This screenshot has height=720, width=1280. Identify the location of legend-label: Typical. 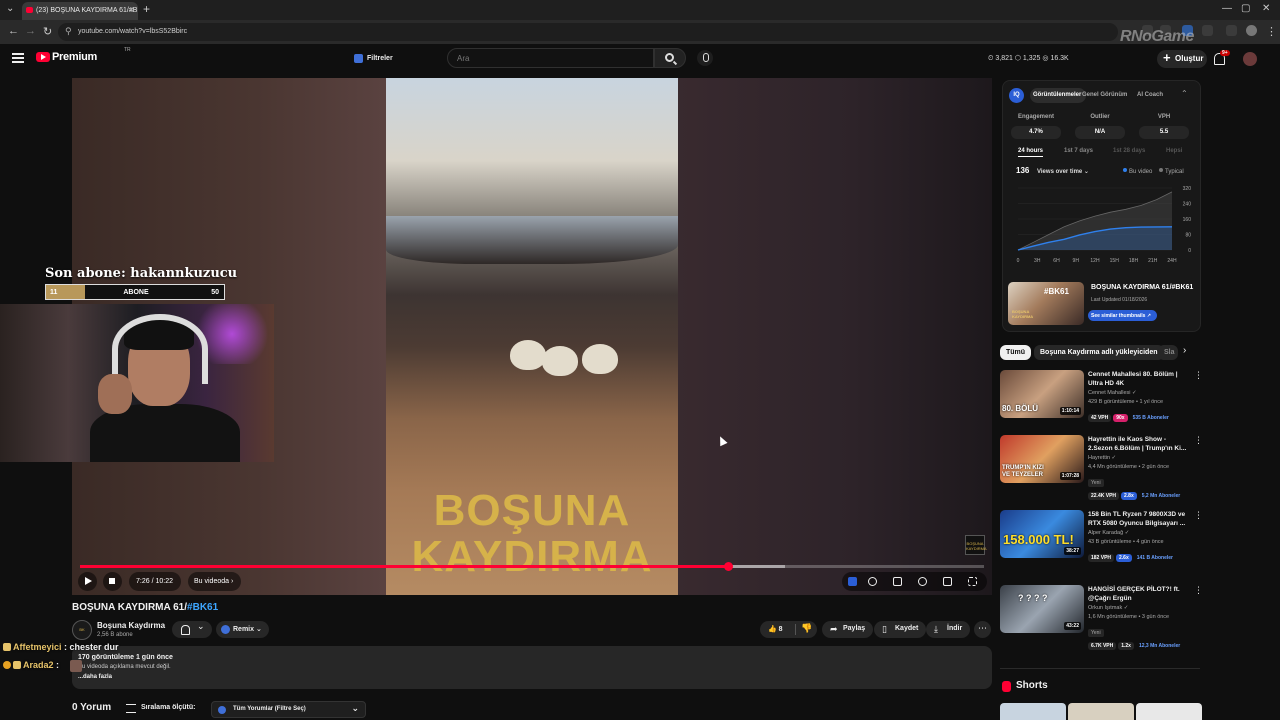
(1174, 172).